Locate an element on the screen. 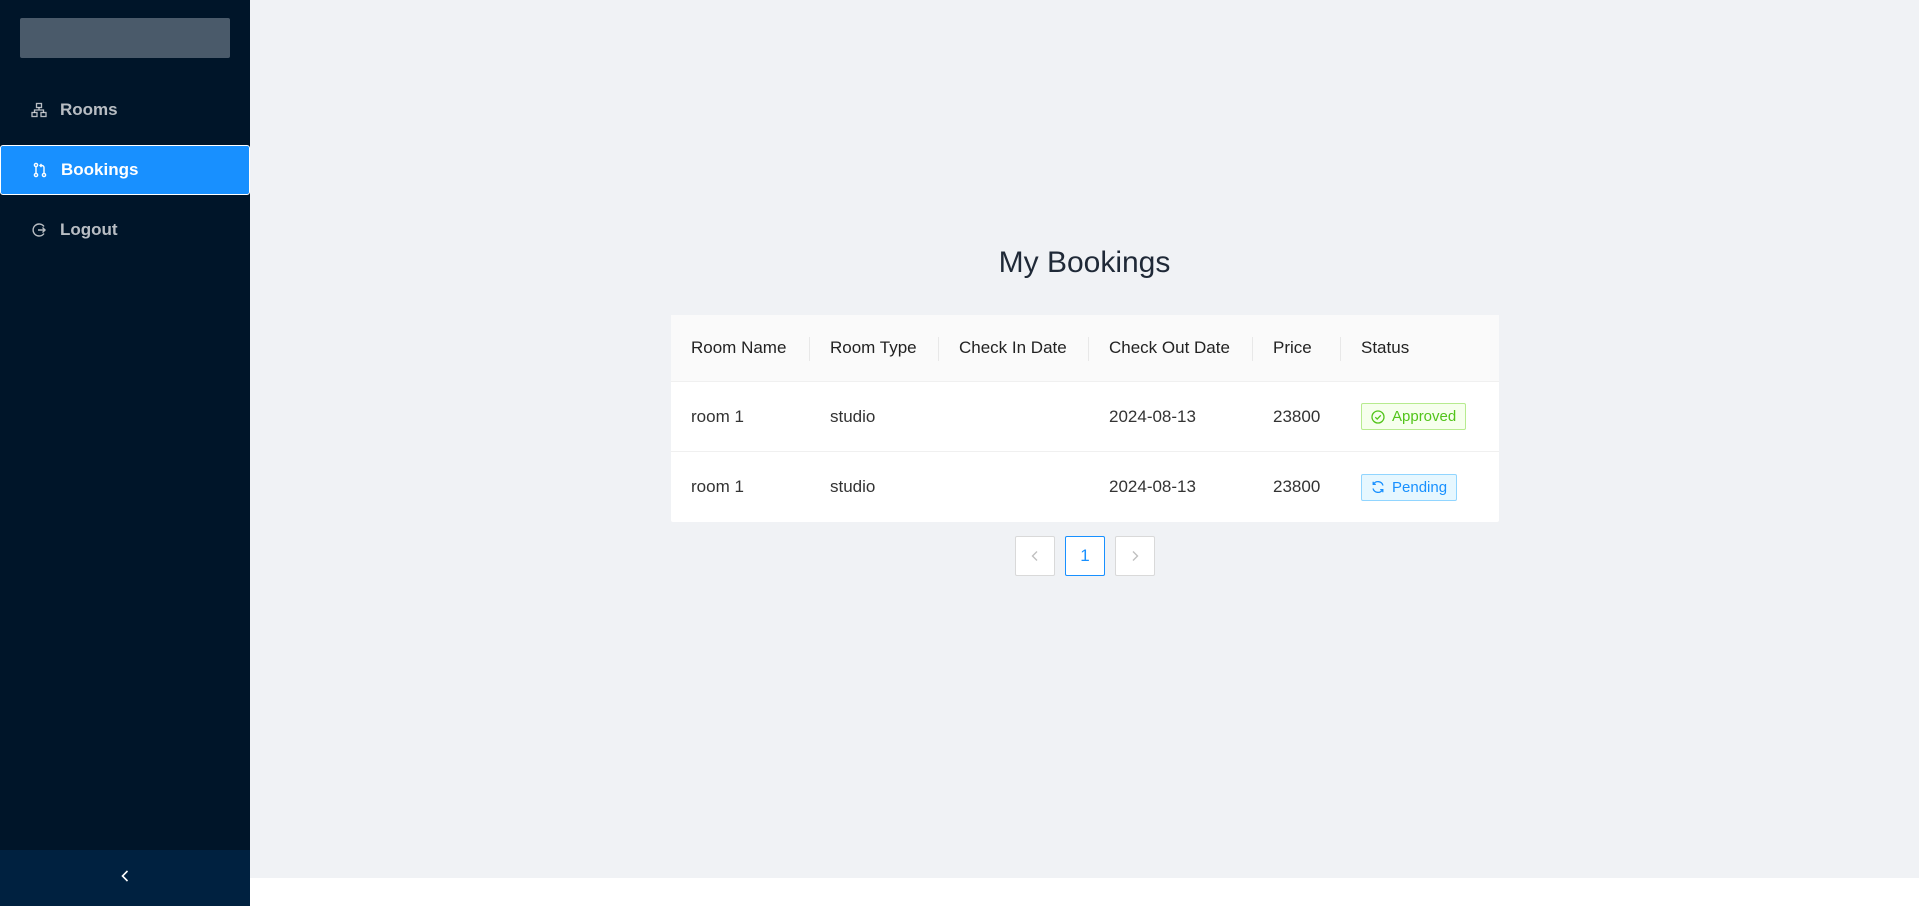  pagination-next-button is located at coordinates (1135, 556).